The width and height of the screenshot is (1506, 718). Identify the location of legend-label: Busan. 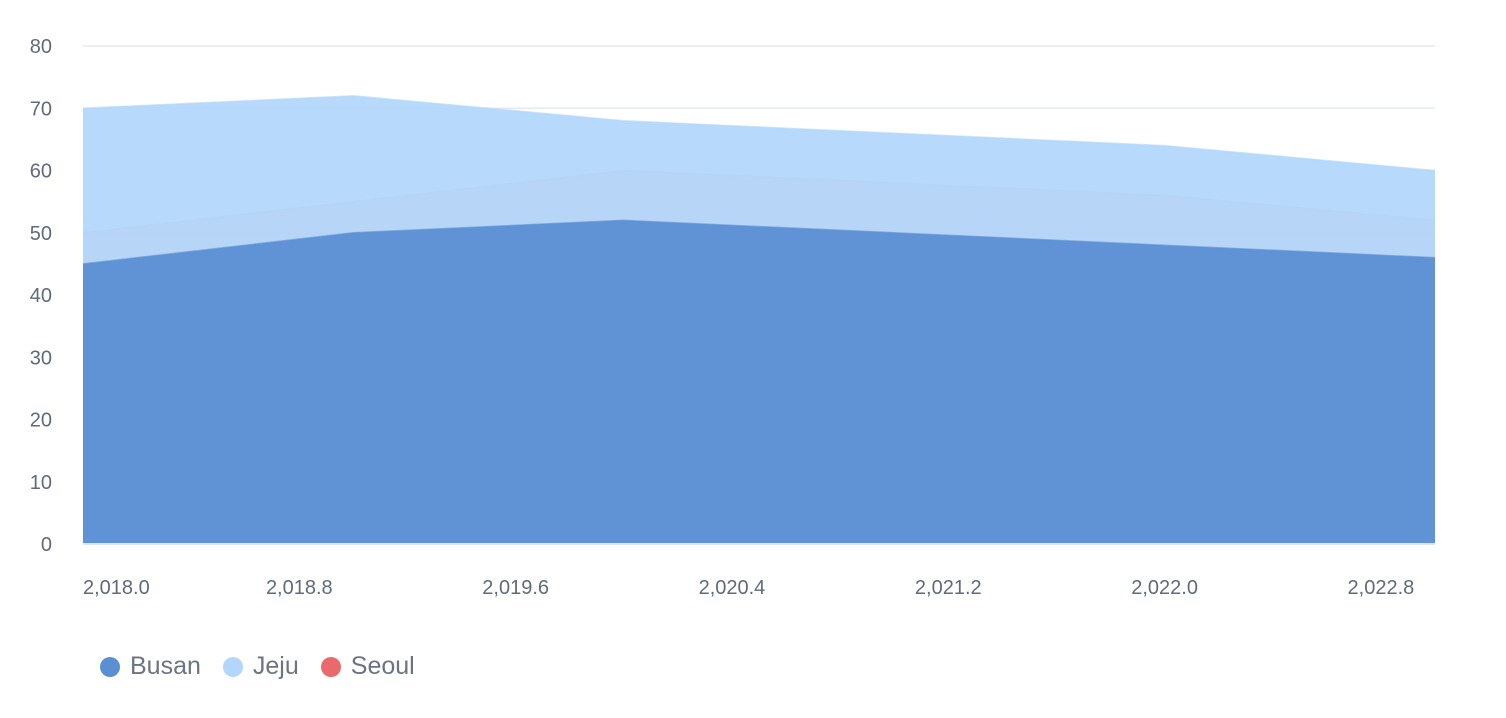
(165, 666).